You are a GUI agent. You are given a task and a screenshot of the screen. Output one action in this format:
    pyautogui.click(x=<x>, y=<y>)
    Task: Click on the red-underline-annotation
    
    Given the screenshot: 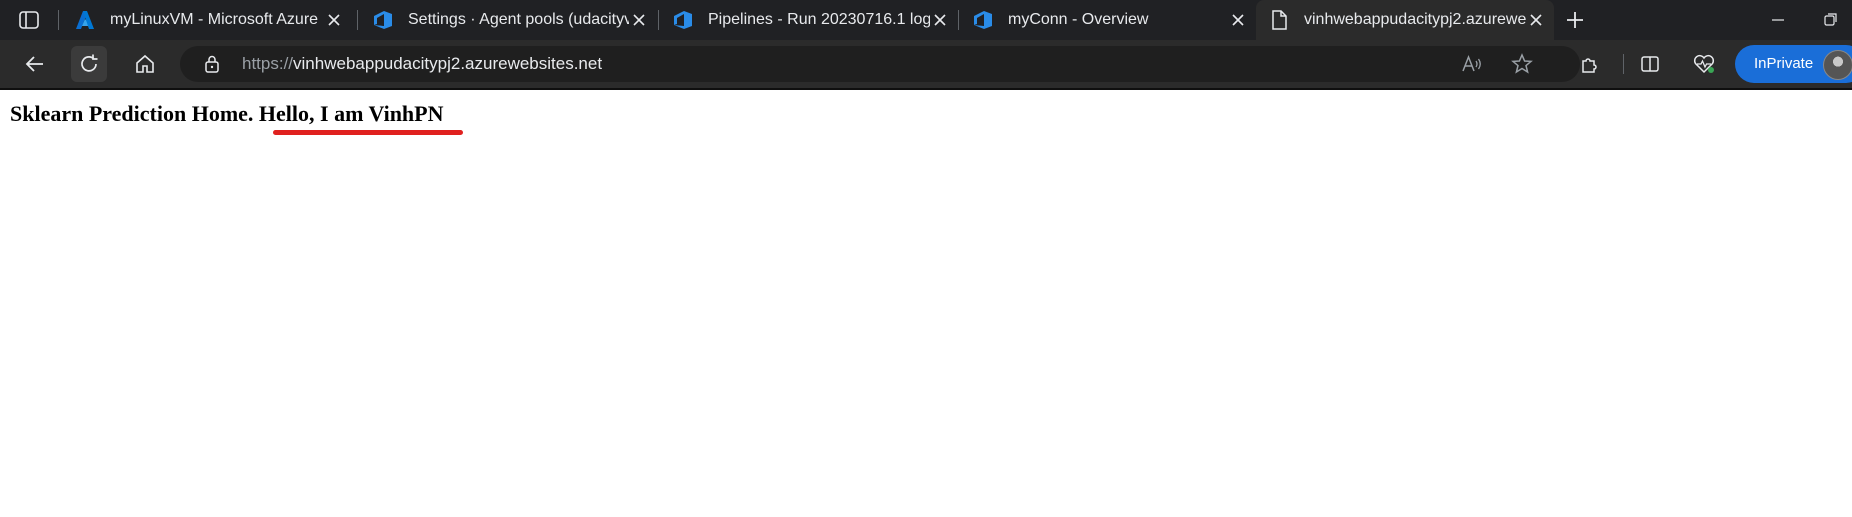 What is the action you would take?
    pyautogui.click(x=368, y=132)
    